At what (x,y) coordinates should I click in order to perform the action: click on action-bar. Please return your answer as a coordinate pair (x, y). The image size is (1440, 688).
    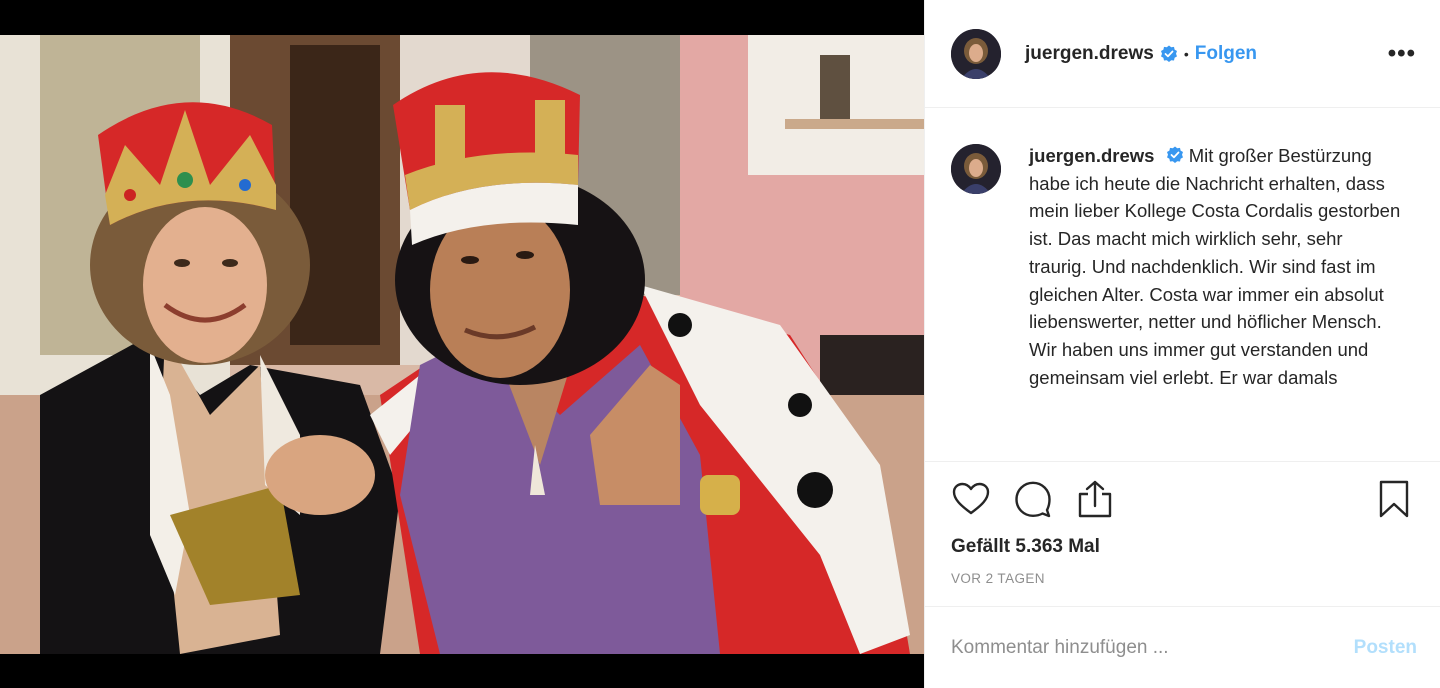
    Looking at the image, I should click on (1182, 499).